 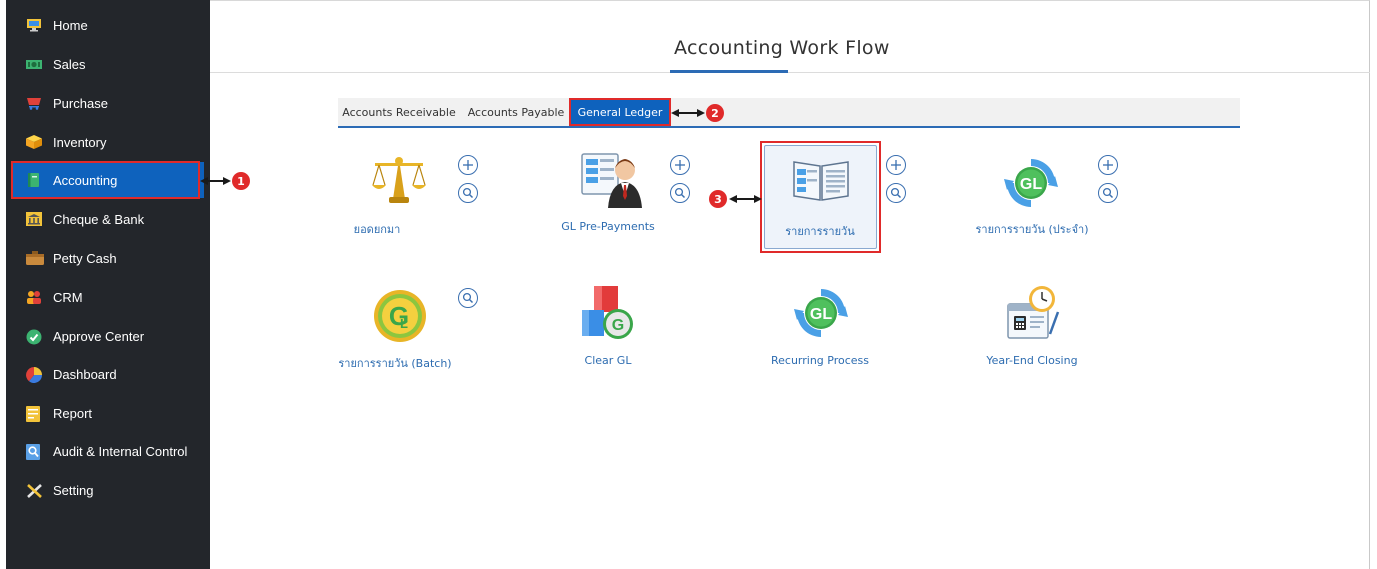 I want to click on tools-icon, so click(x=34, y=490).